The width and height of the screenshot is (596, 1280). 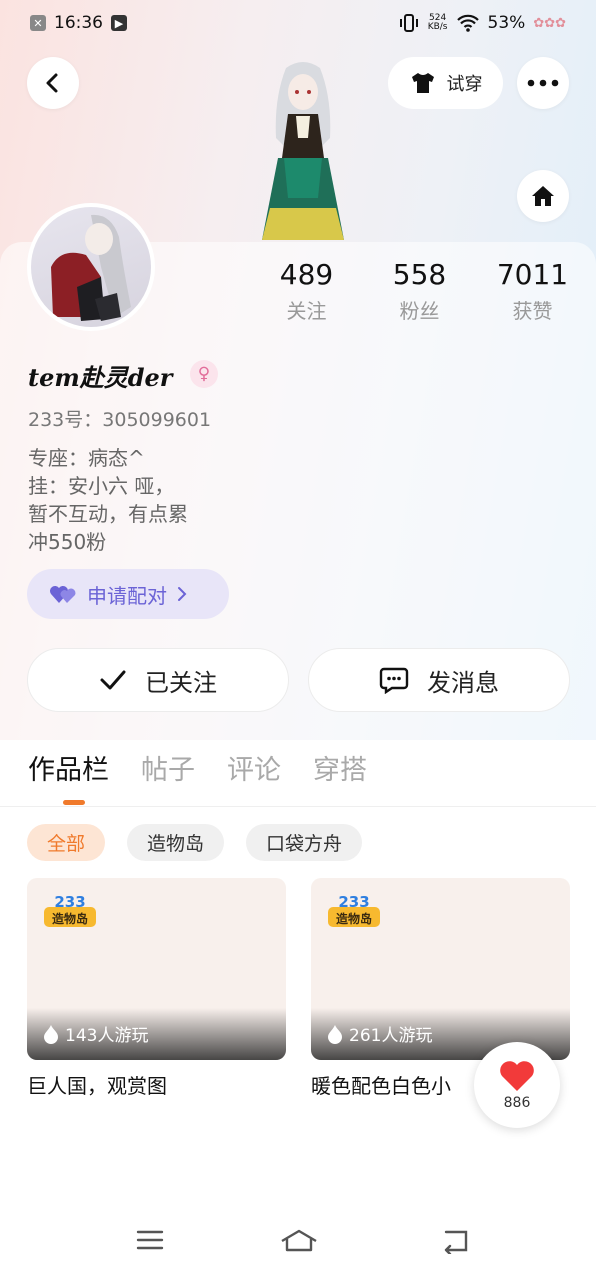 What do you see at coordinates (298, 806) in the screenshot?
I see `tabs-divider` at bounding box center [298, 806].